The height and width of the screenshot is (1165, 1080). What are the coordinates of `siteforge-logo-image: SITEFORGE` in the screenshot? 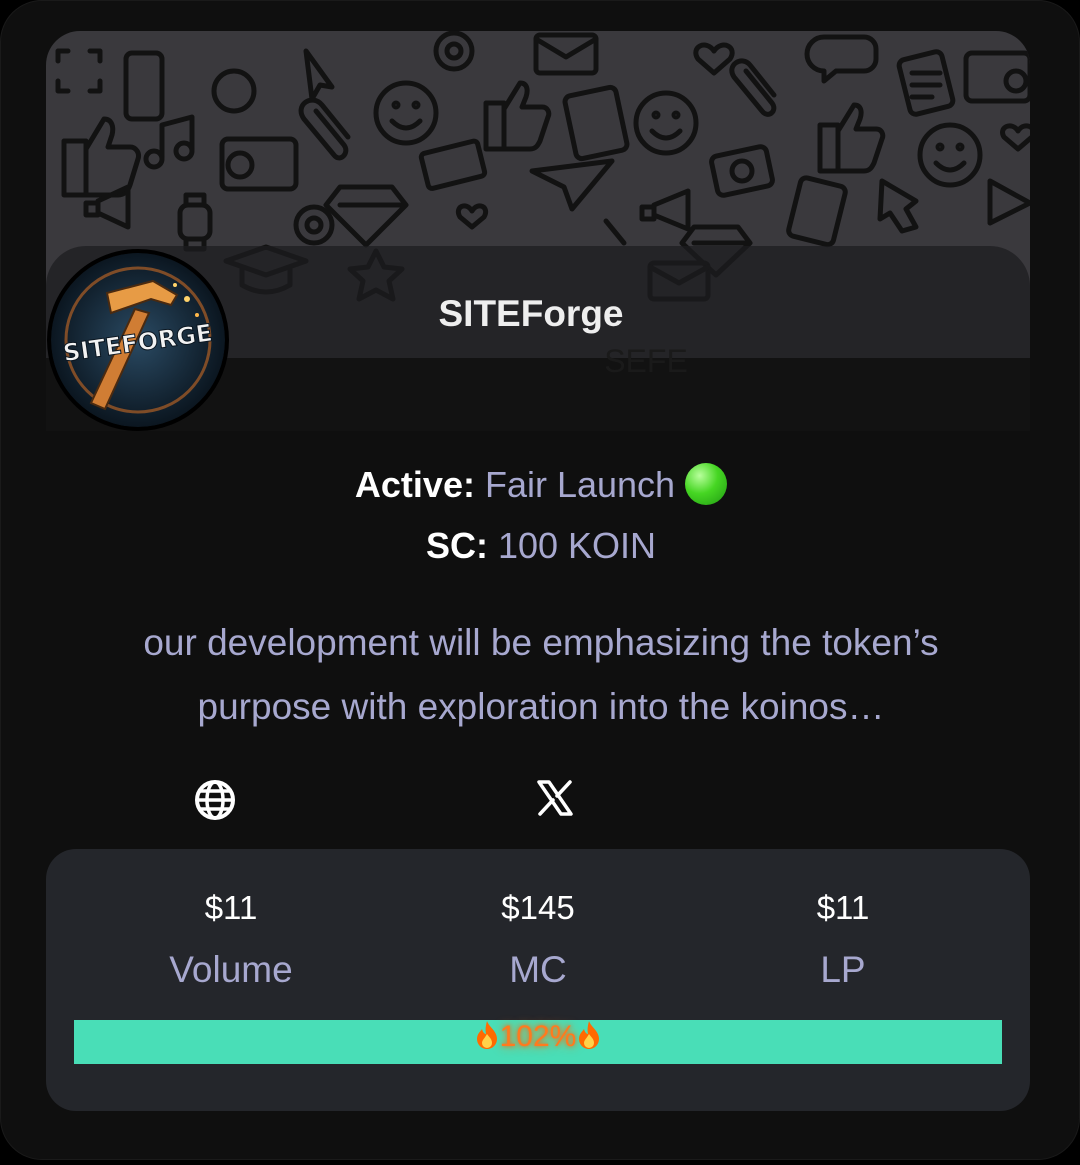 It's located at (138, 340).